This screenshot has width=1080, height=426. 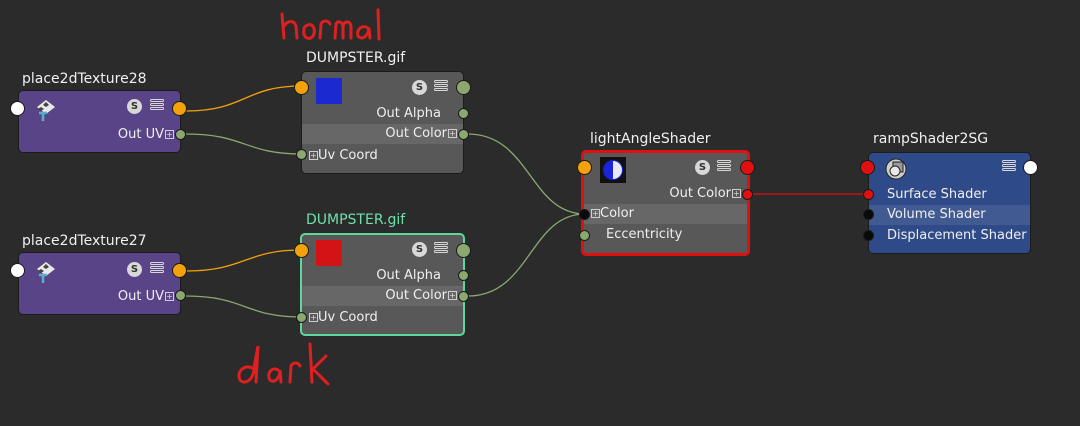 What do you see at coordinates (99, 121) in the screenshot?
I see `node-place2dtexture28: S Out UV +` at bounding box center [99, 121].